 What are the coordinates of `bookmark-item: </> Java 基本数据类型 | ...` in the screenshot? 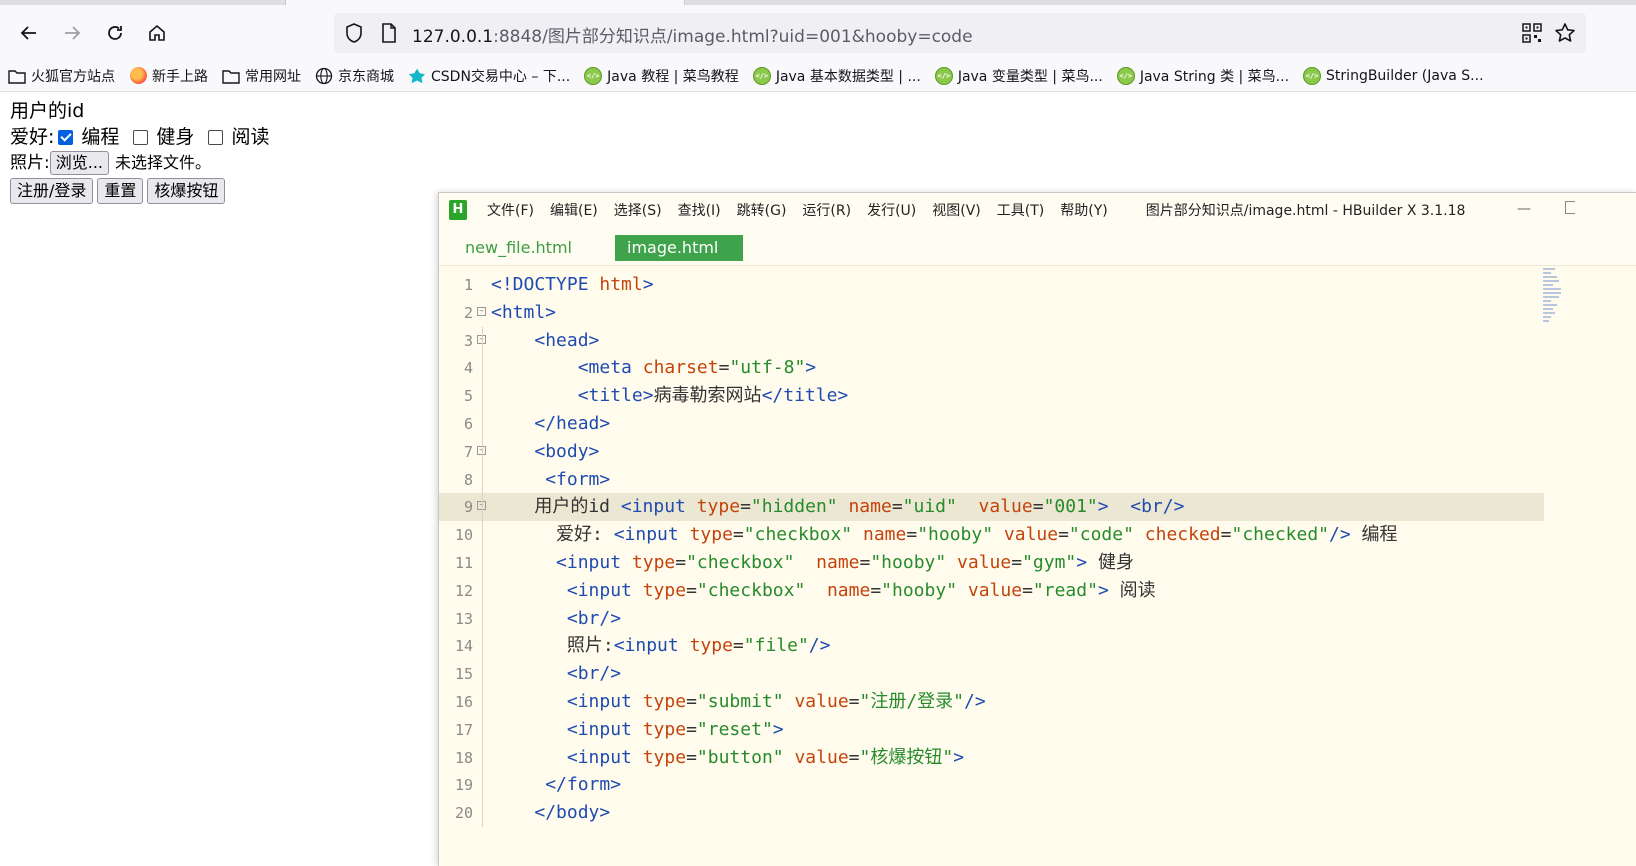 It's located at (836, 76).